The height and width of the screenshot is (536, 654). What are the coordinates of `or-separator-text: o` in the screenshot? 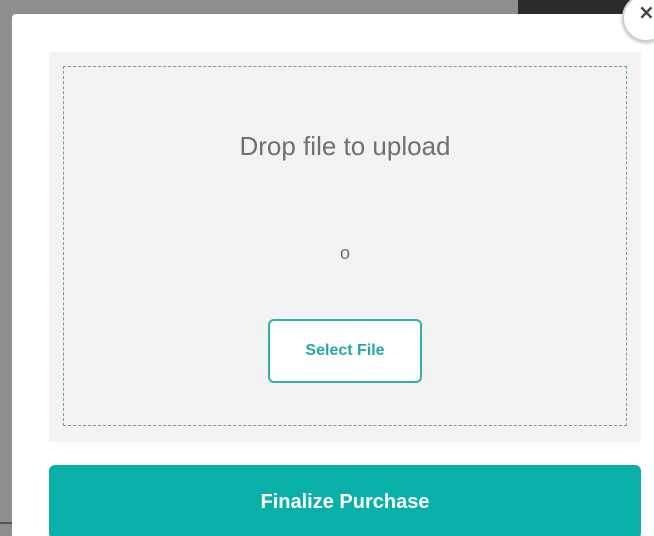 It's located at (344, 253).